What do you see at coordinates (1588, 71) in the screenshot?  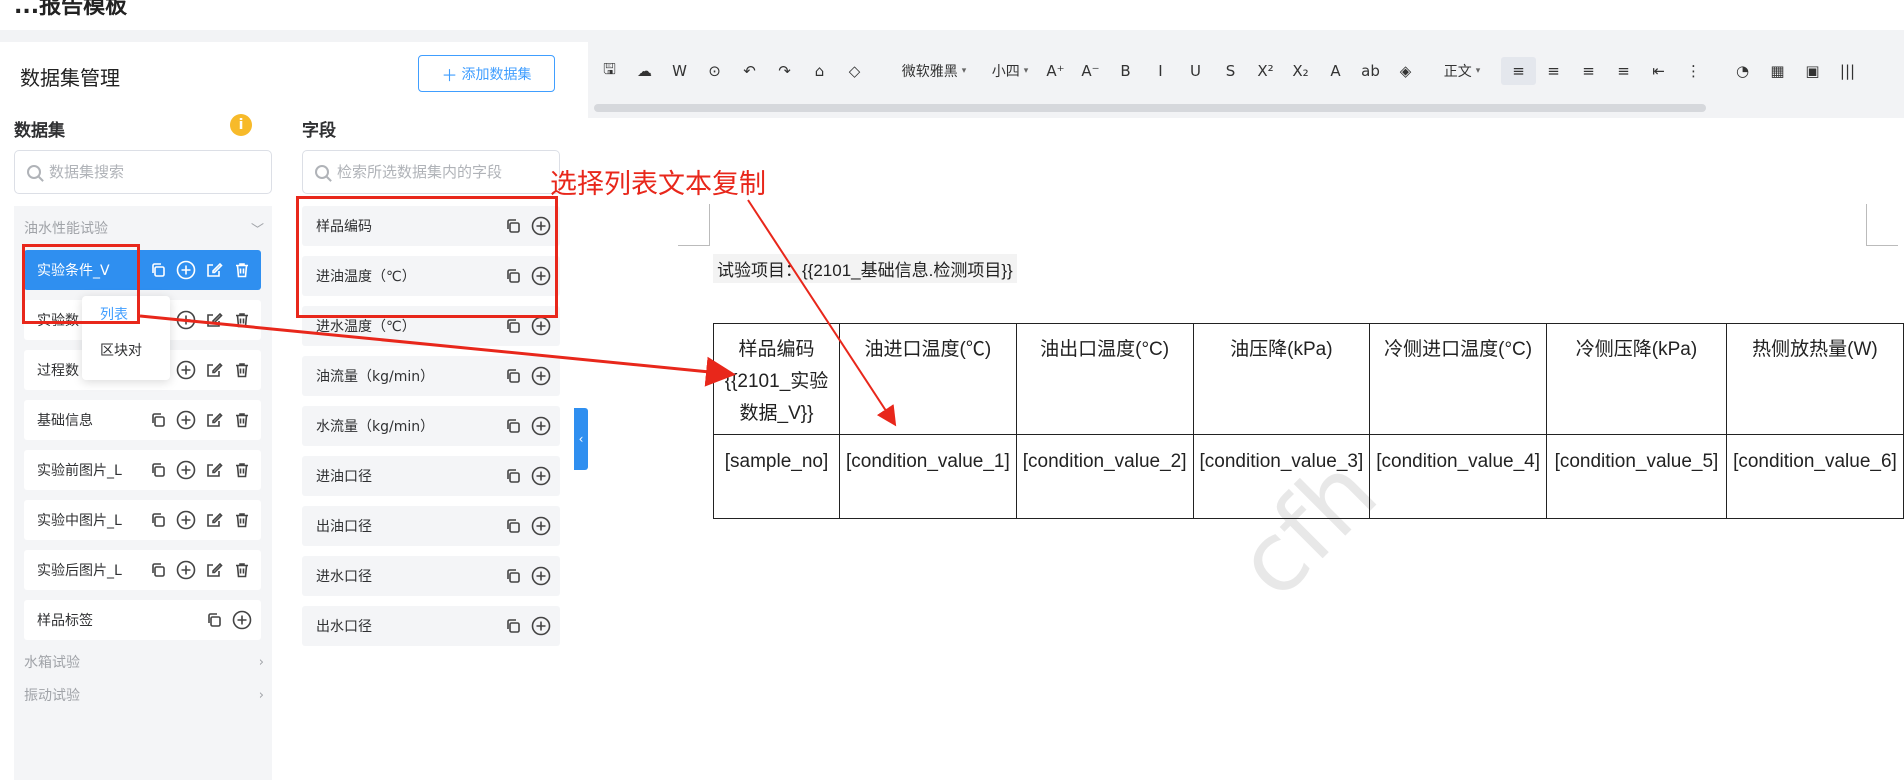 I see `align-right-button: ≡` at bounding box center [1588, 71].